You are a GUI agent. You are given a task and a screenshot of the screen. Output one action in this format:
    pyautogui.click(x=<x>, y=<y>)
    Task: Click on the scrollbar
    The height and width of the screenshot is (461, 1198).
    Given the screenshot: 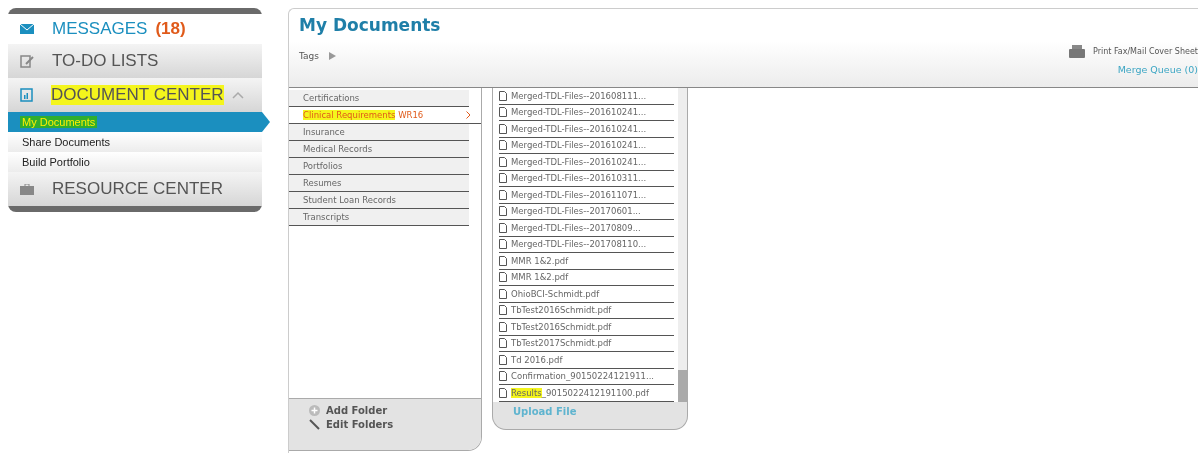 What is the action you would take?
    pyautogui.click(x=682, y=245)
    